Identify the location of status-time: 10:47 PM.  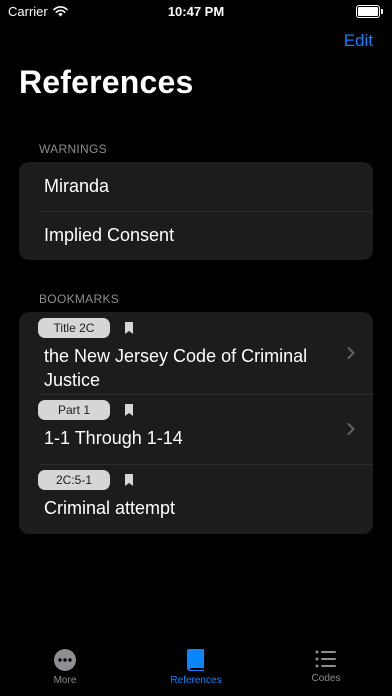
(196, 11).